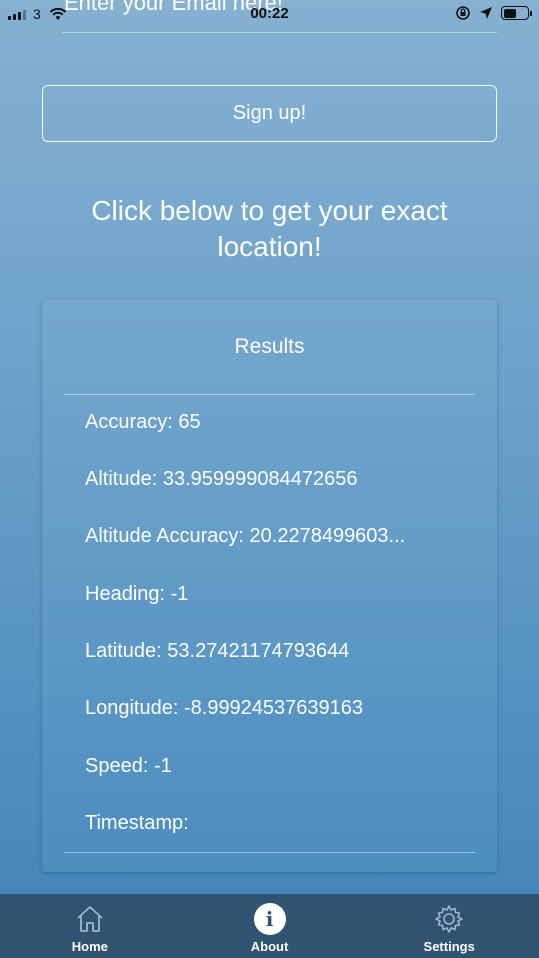 This screenshot has height=958, width=539. What do you see at coordinates (269, 946) in the screenshot?
I see `tab-about-label: About` at bounding box center [269, 946].